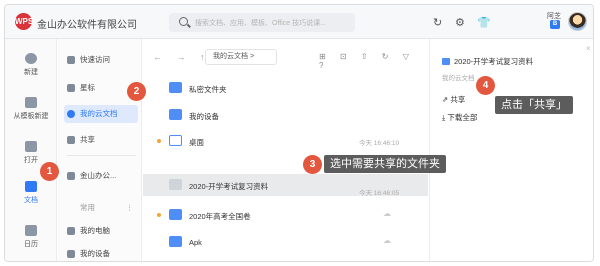 The width and height of the screenshot is (600, 266). Describe the element at coordinates (285, 215) in the screenshot. I see `table-row: 2020年高考全国卷 ☁` at that location.